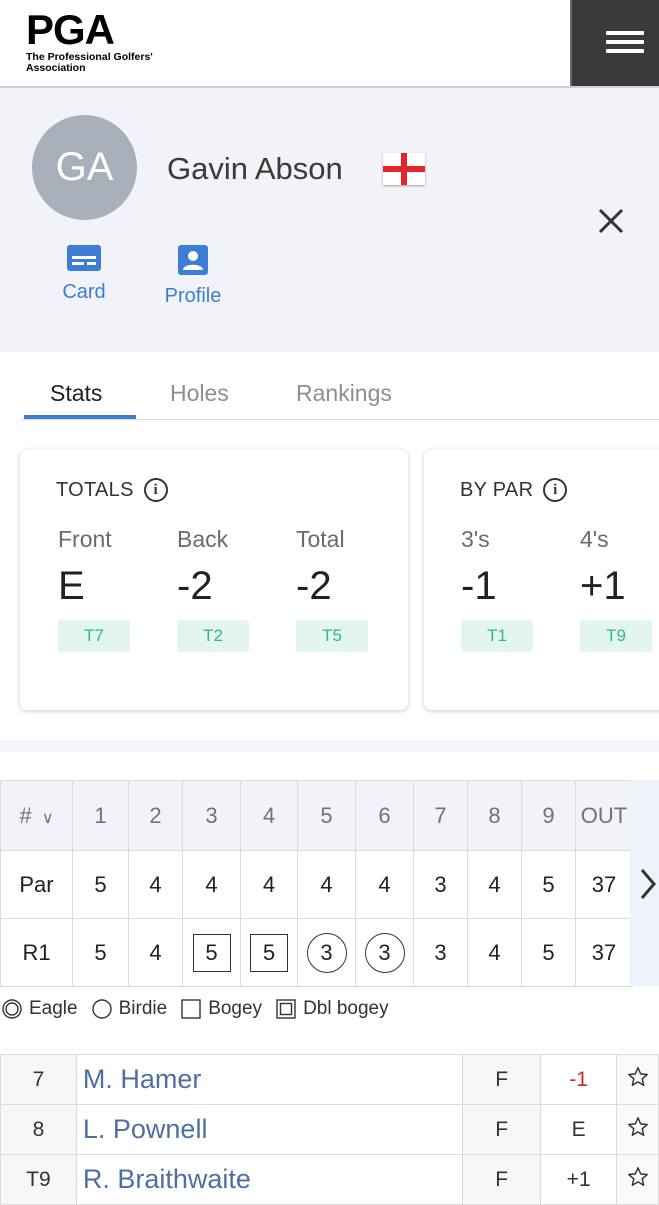  I want to click on score-cell: 4, so click(155, 952).